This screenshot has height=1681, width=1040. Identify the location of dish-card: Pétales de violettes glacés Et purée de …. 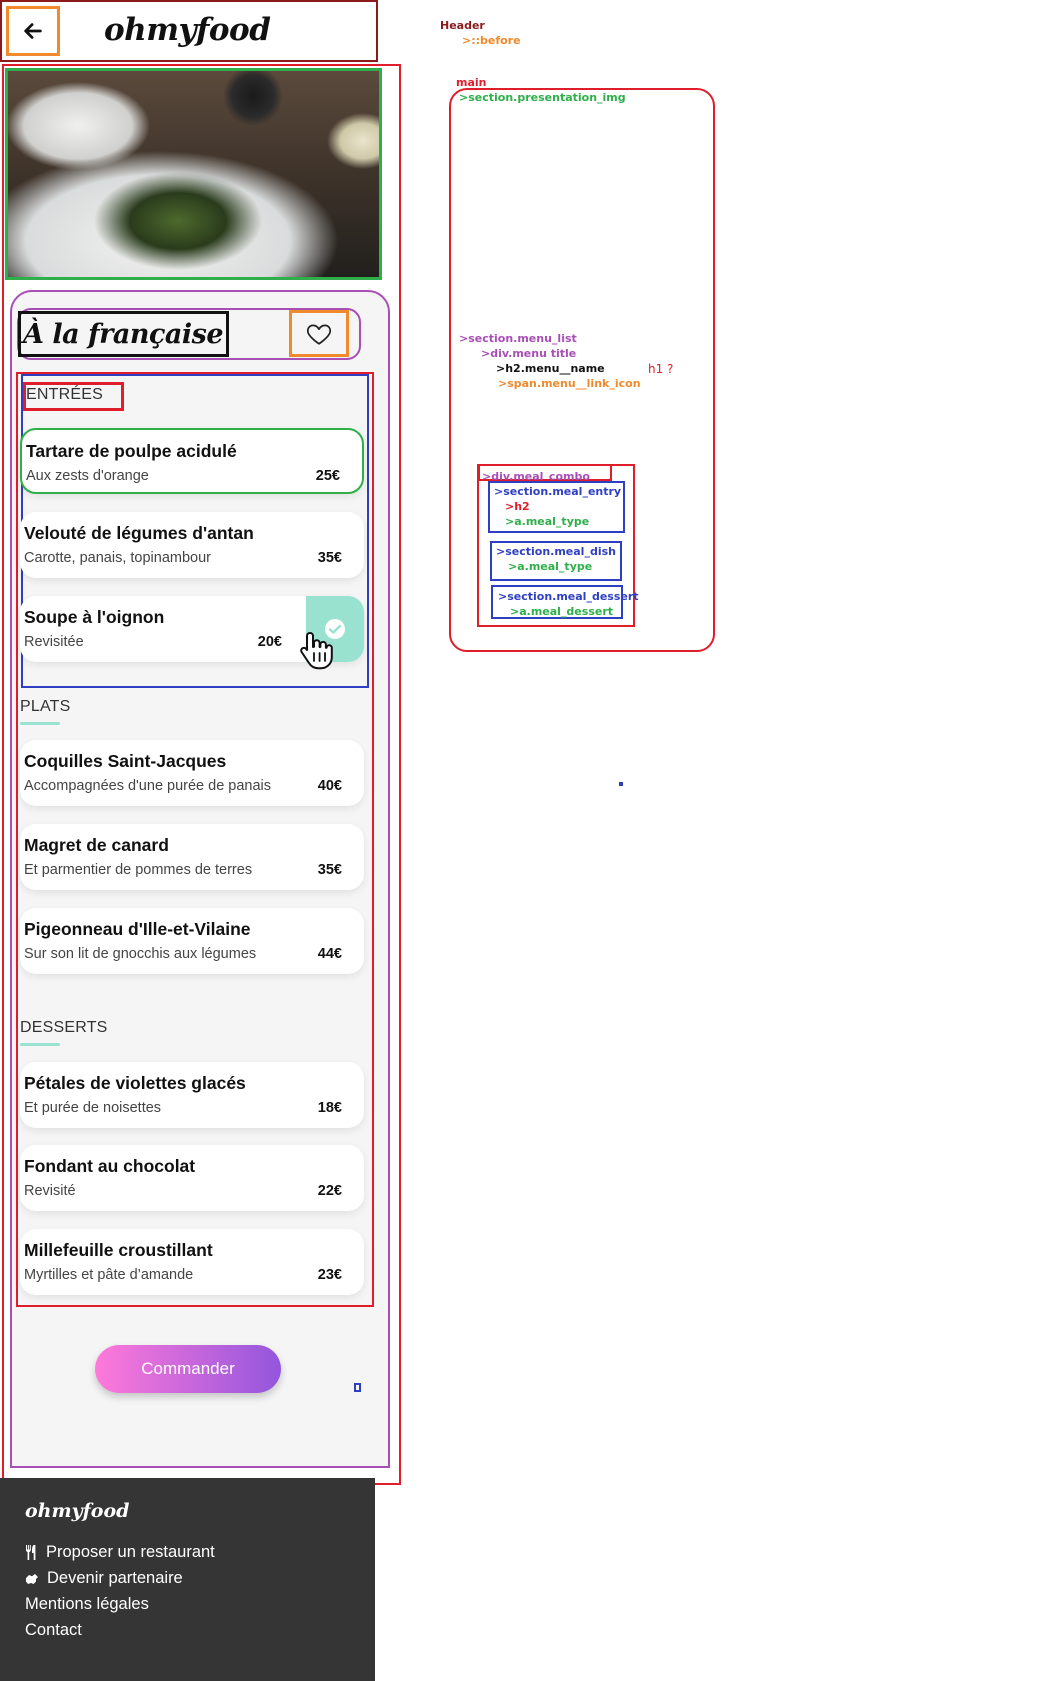
(192, 1095).